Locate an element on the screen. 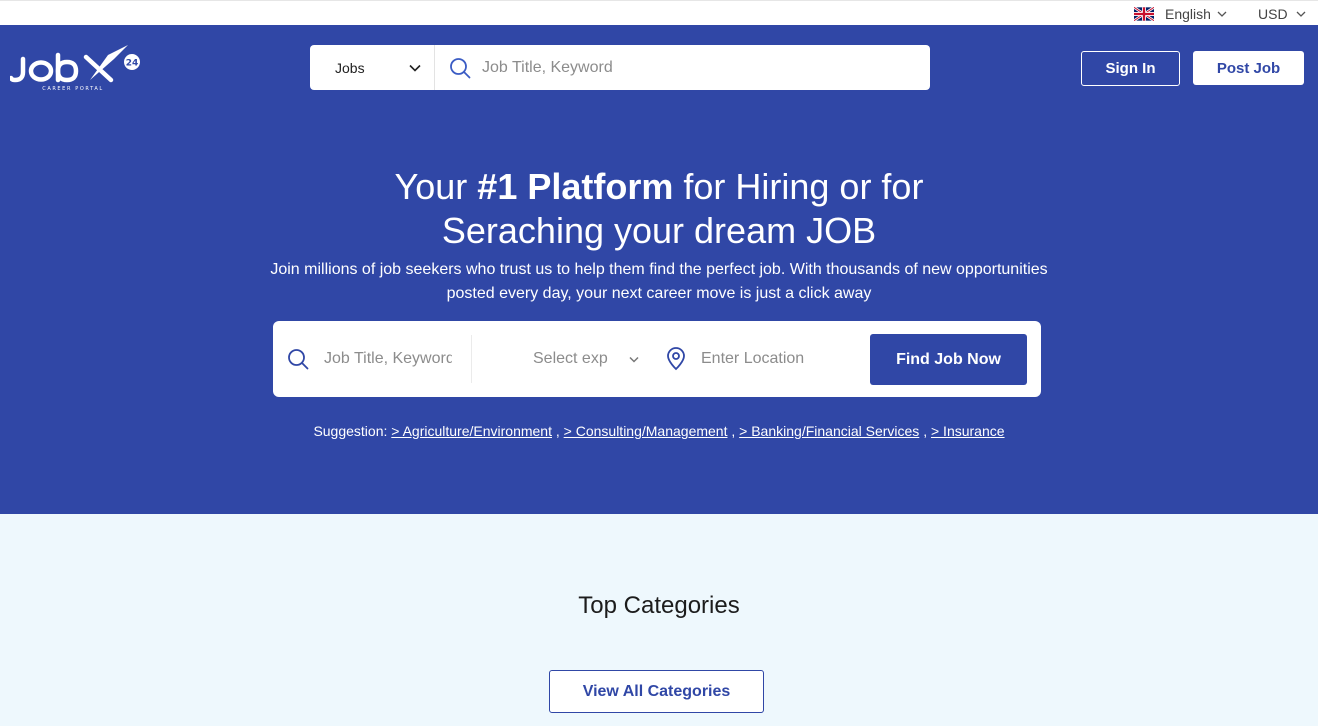 The width and height of the screenshot is (1318, 726). suggestion-link: > Consulting/Management is located at coordinates (646, 431).